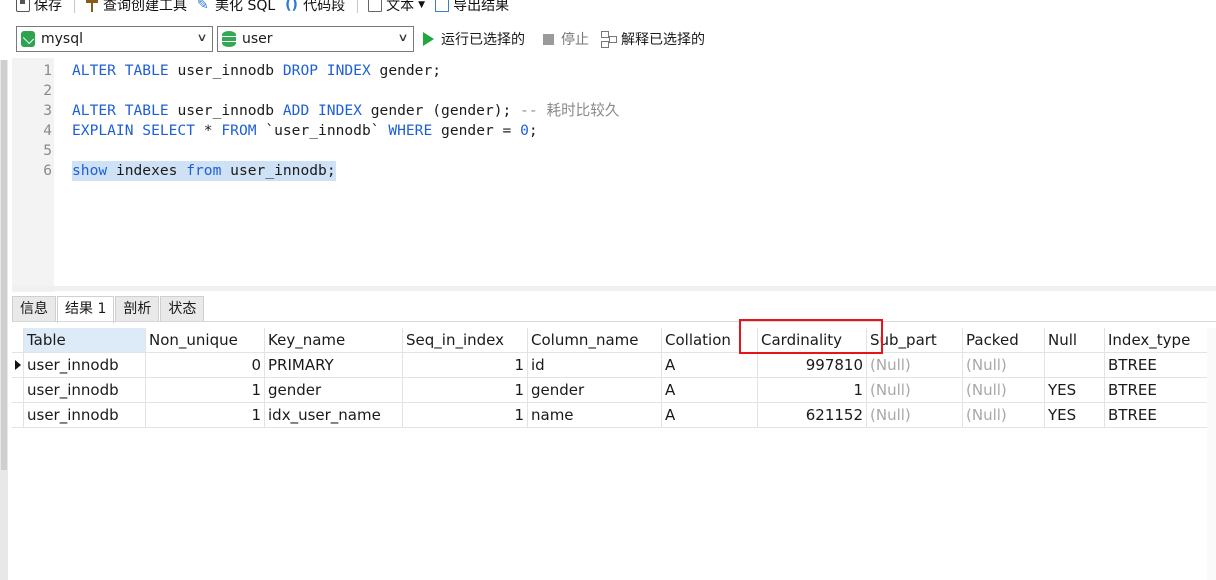 Image resolution: width=1216 pixels, height=580 pixels. I want to click on current-row-pointer-icon, so click(18, 365).